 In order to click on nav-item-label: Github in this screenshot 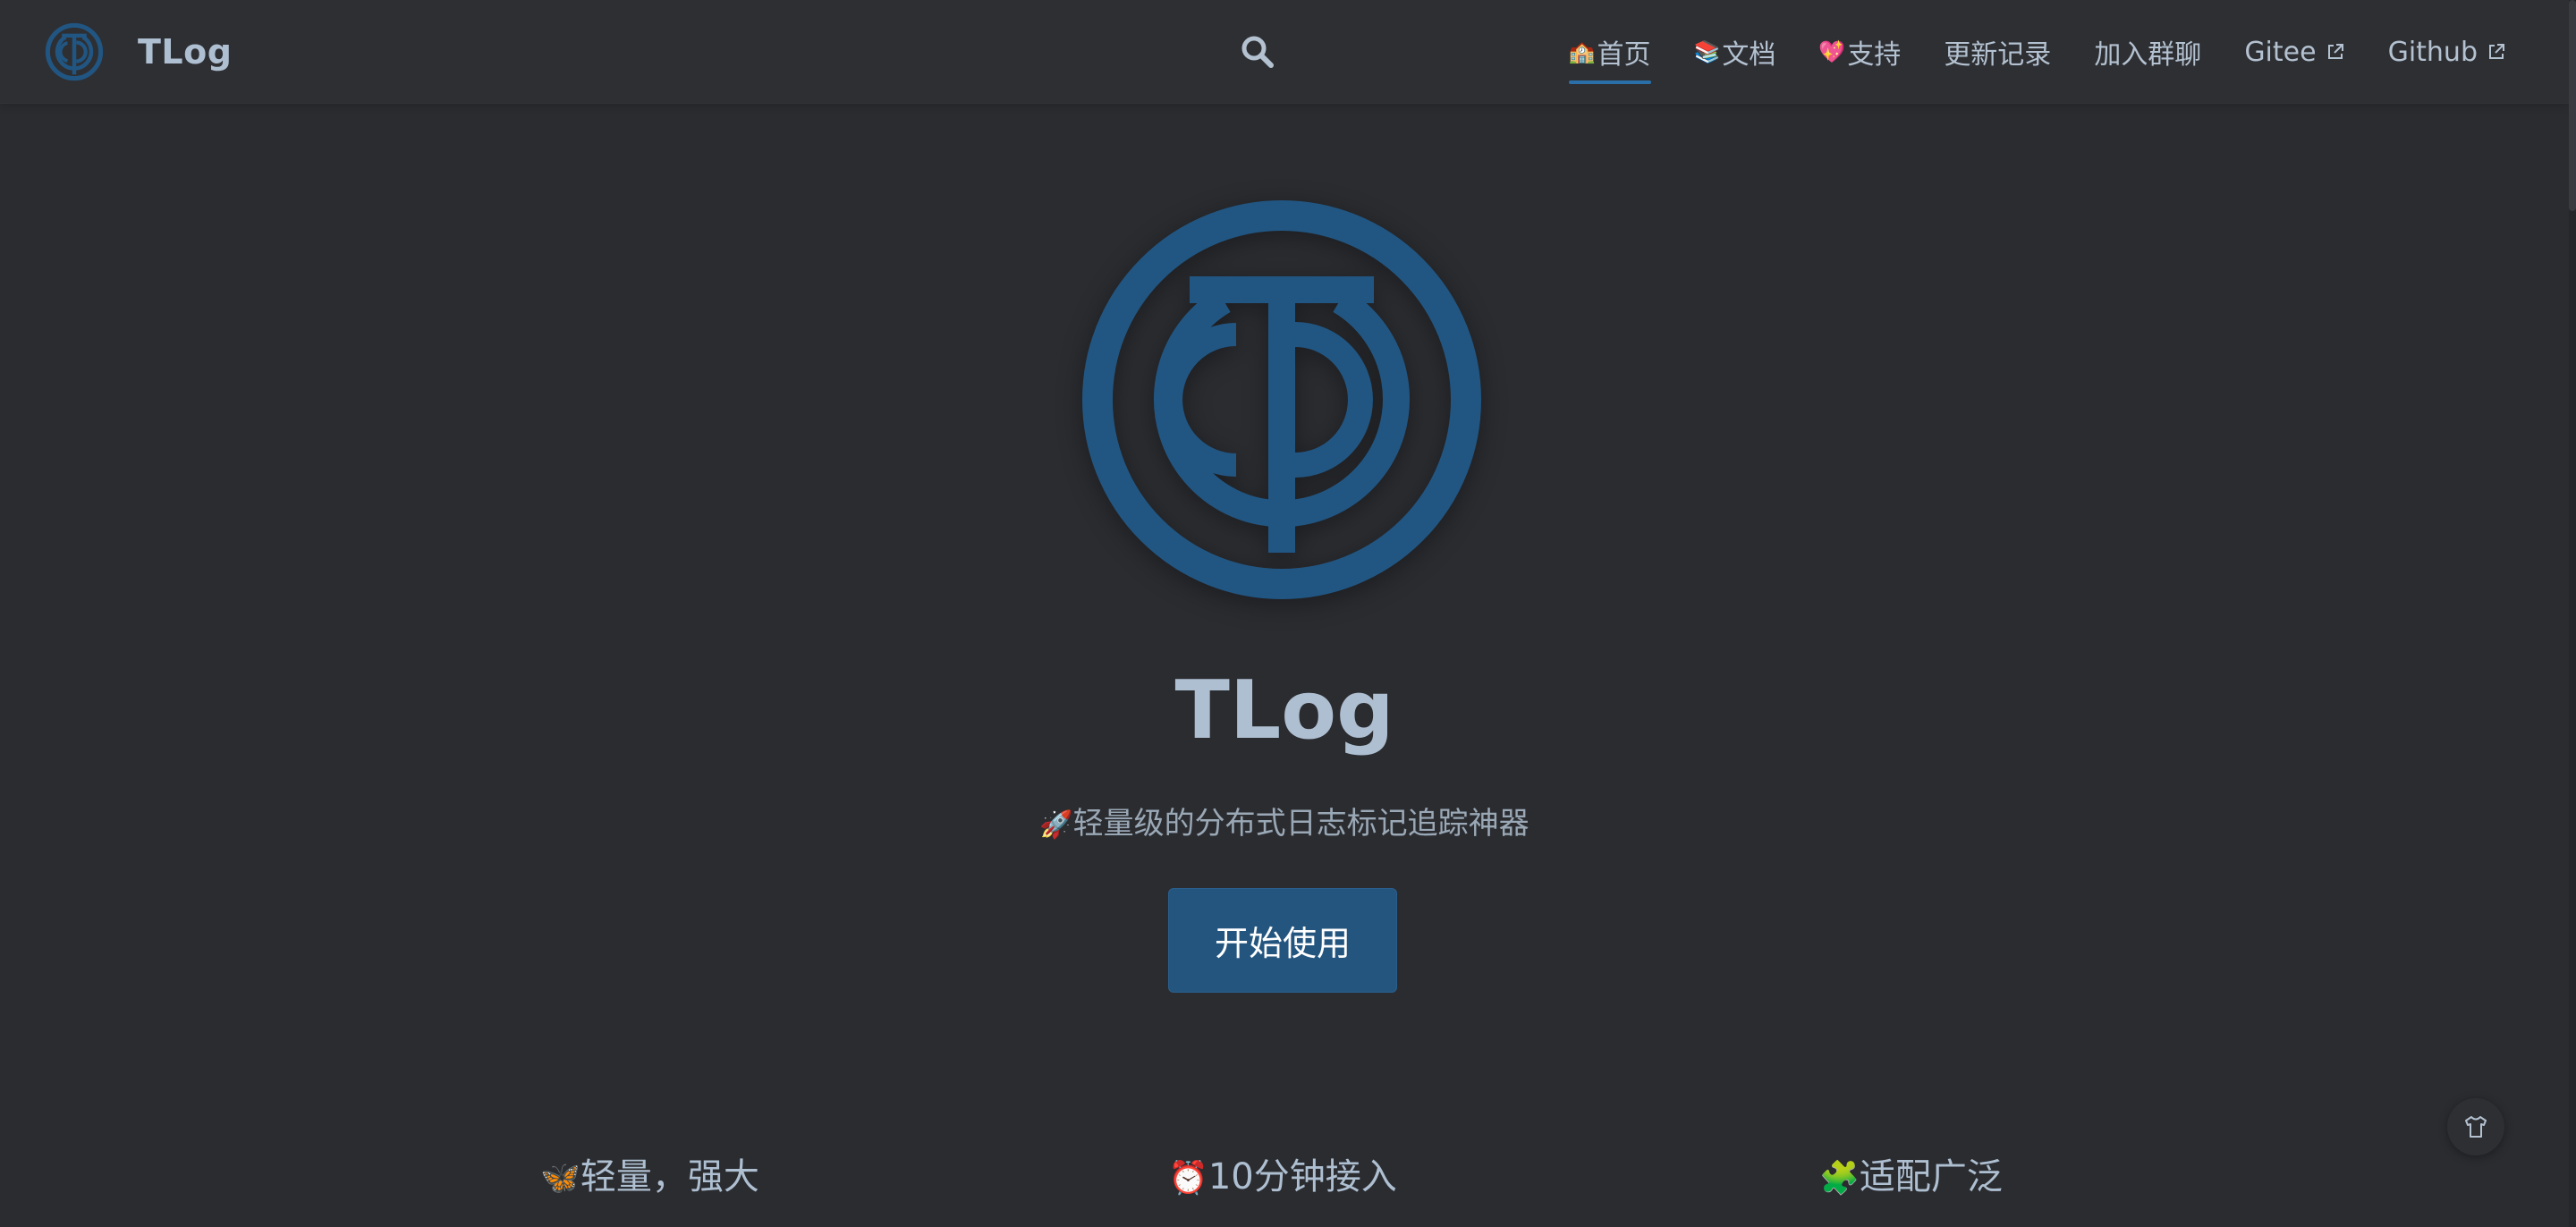, I will do `click(2432, 52)`.